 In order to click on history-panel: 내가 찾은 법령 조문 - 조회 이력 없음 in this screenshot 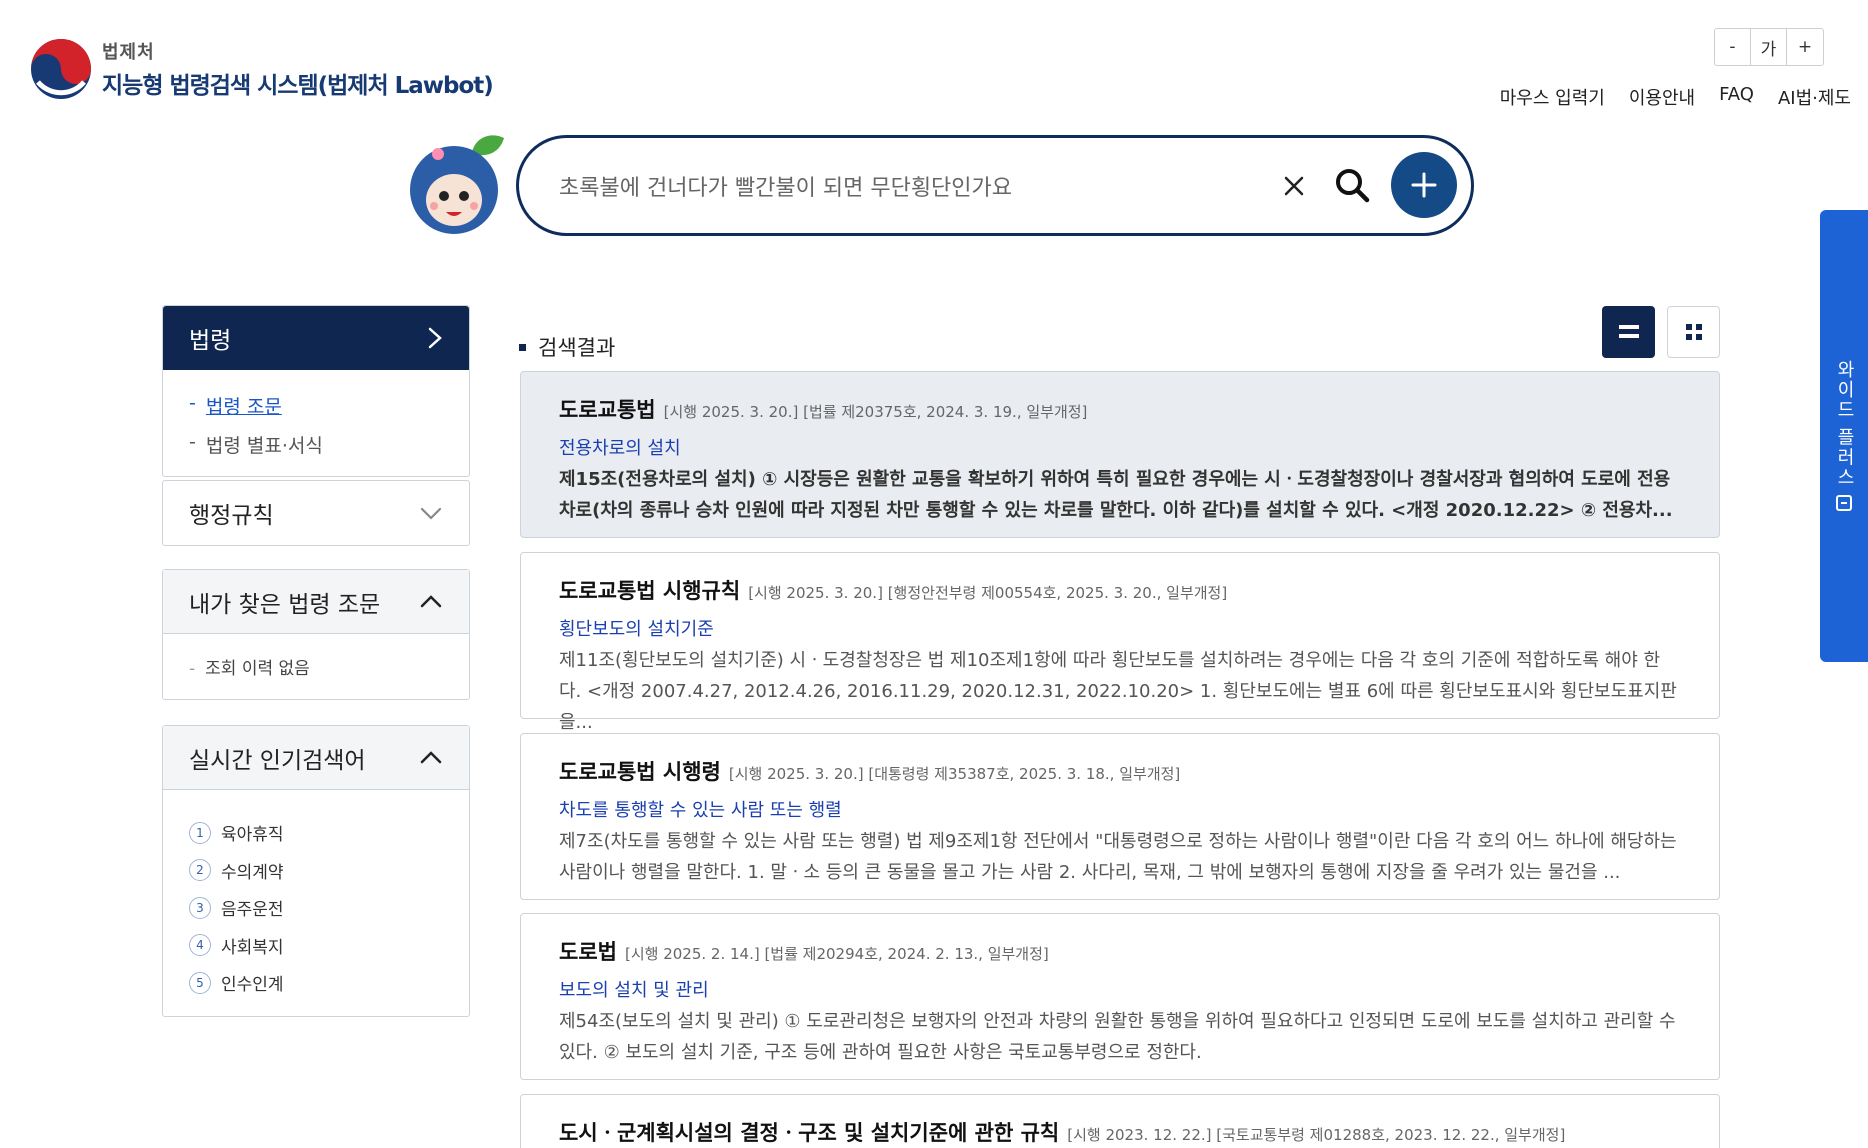, I will do `click(316, 634)`.